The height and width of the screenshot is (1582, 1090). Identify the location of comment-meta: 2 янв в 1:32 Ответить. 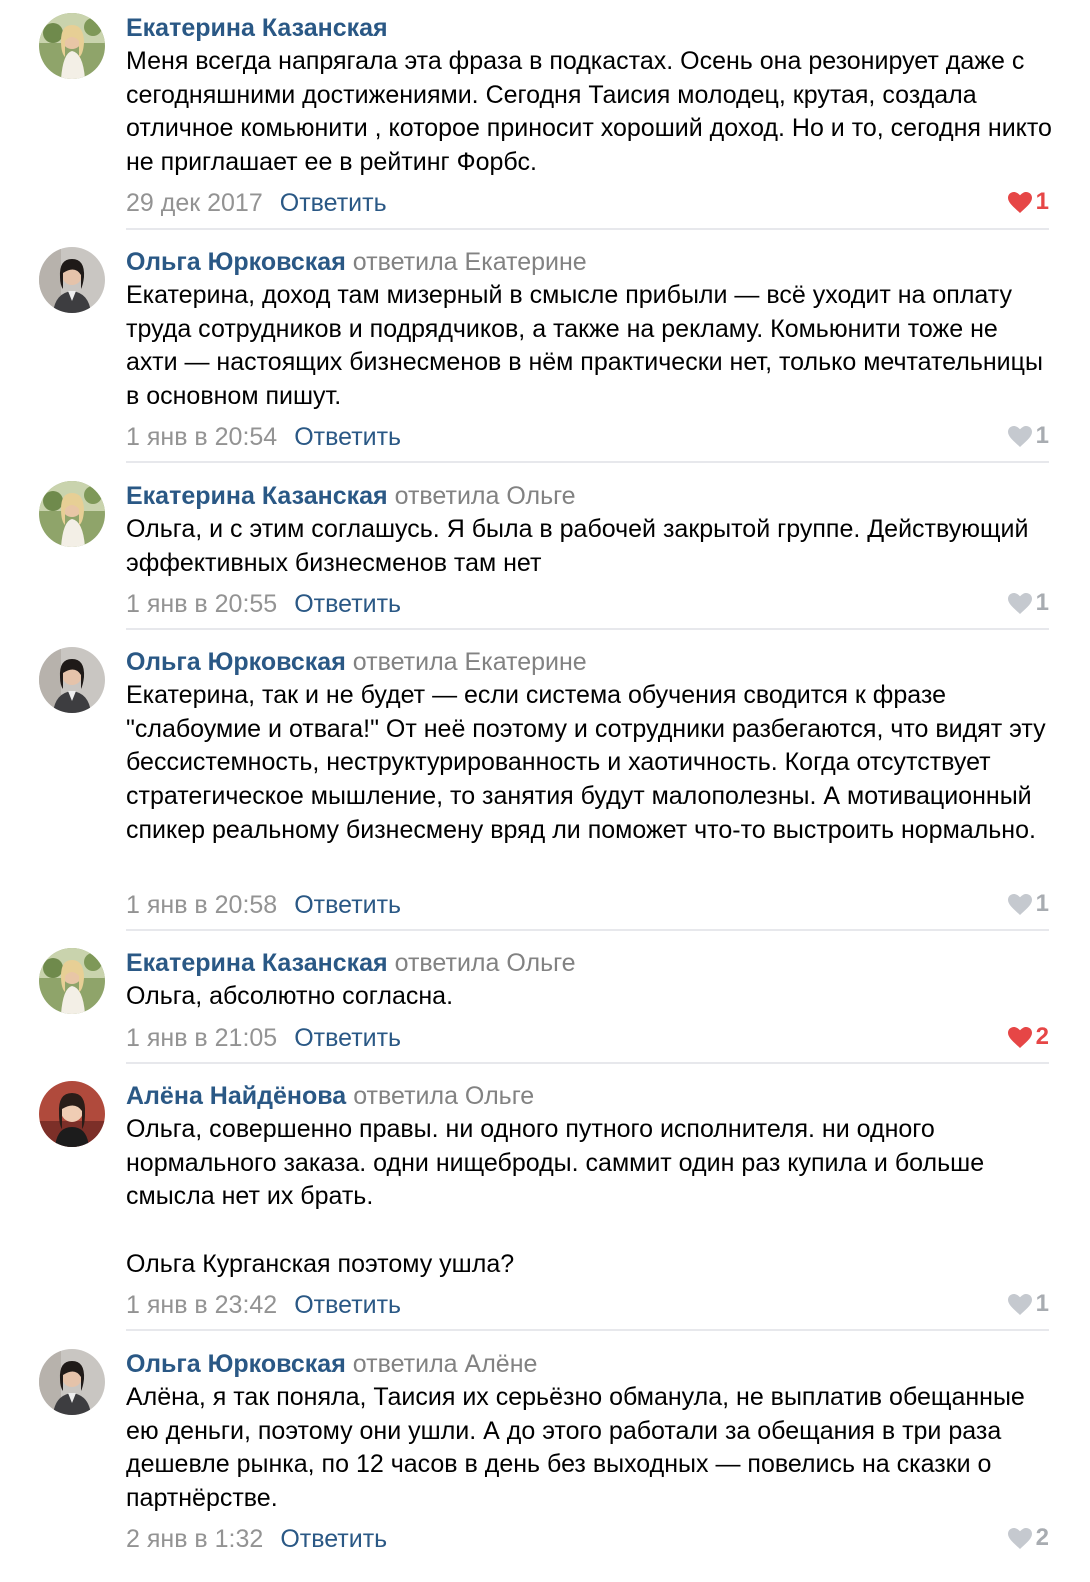
(256, 1539).